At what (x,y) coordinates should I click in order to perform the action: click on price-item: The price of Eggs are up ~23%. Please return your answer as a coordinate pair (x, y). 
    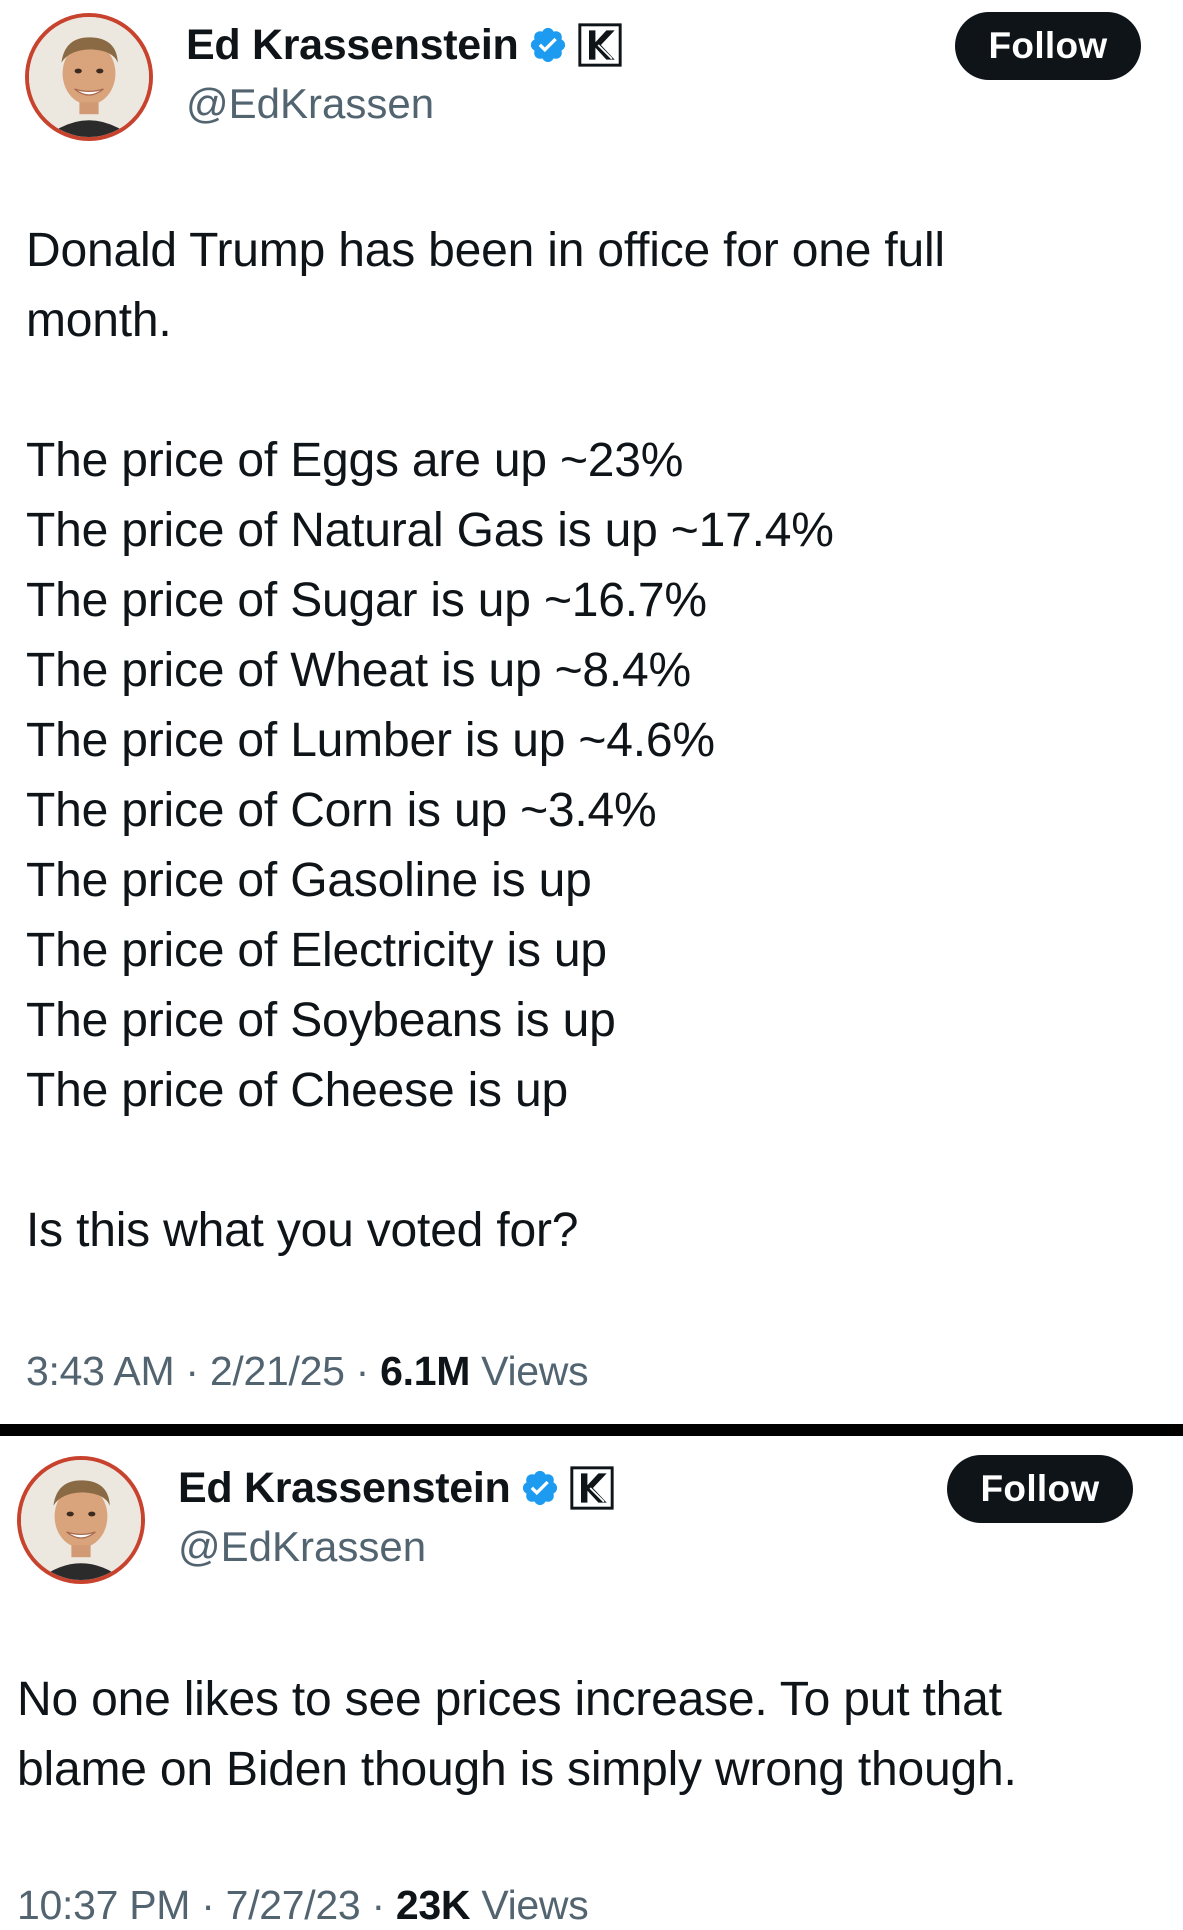
    Looking at the image, I should click on (355, 460).